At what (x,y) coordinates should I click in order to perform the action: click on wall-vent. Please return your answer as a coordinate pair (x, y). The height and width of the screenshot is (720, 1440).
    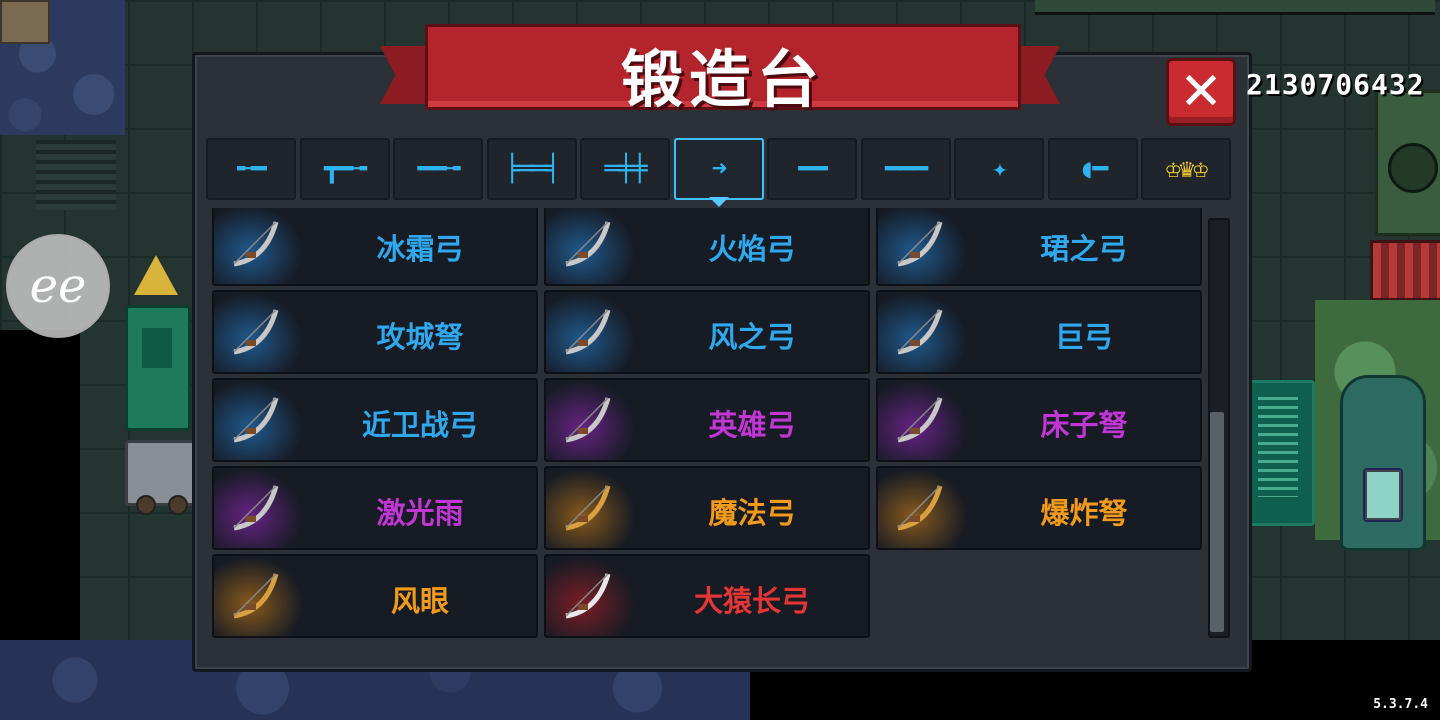
    Looking at the image, I should click on (76, 175).